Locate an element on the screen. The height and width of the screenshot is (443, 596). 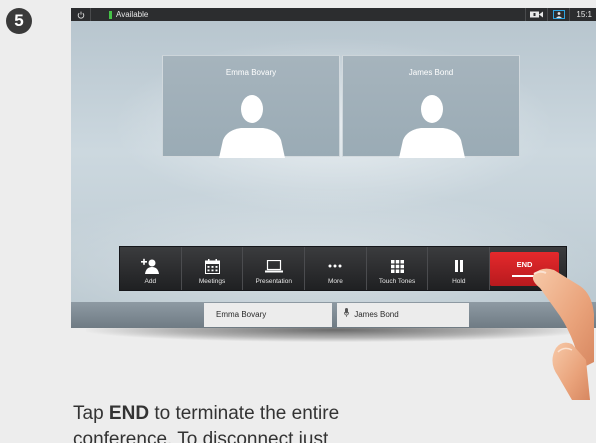
status-bar: Available 15:1 is located at coordinates (333, 14).